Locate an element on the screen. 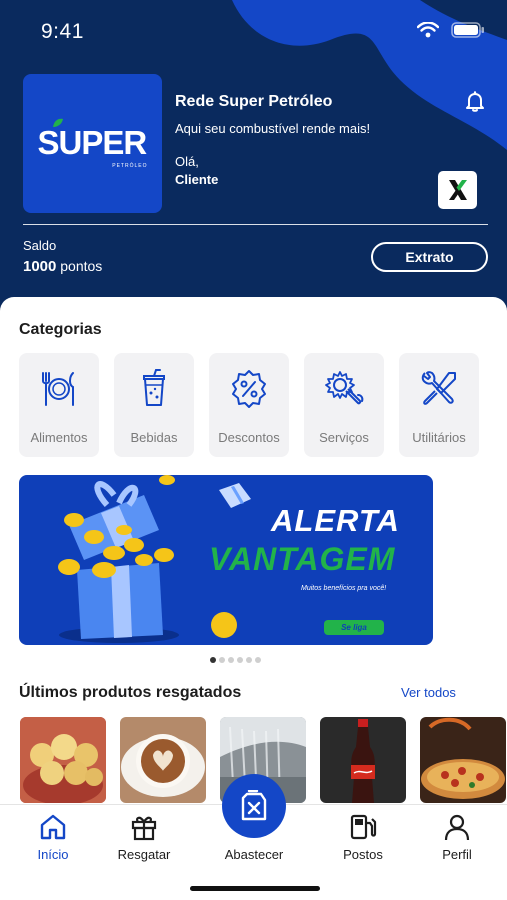 The height and width of the screenshot is (900, 507). banner-pagination is located at coordinates (235, 660).